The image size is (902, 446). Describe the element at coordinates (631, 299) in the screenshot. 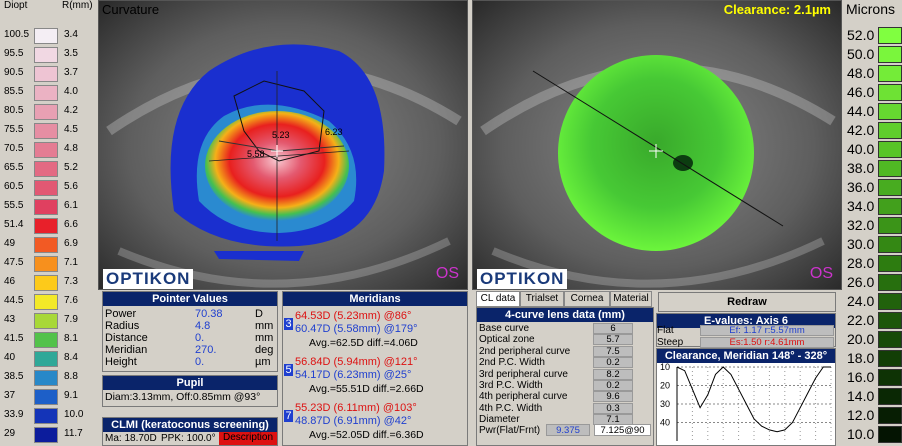

I see `tab-material: Material` at that location.